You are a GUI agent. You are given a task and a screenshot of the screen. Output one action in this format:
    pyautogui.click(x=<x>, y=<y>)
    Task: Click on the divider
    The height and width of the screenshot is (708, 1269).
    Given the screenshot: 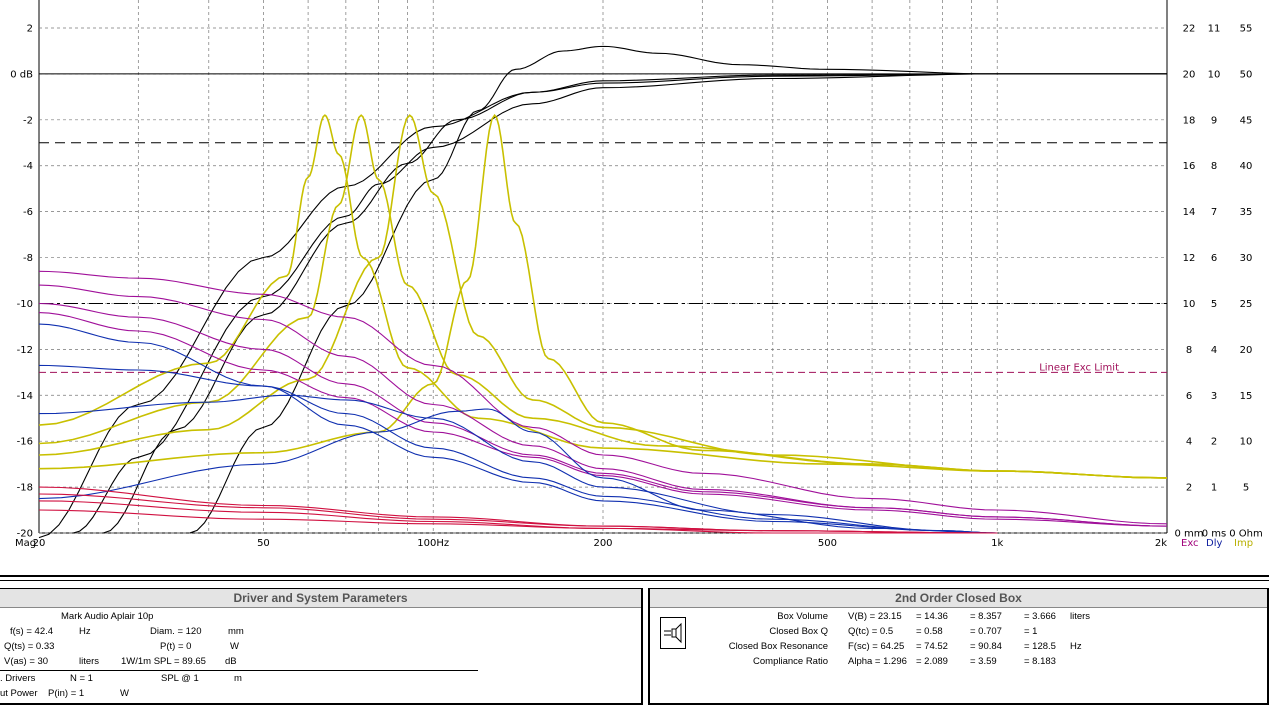 What is the action you would take?
    pyautogui.click(x=239, y=670)
    